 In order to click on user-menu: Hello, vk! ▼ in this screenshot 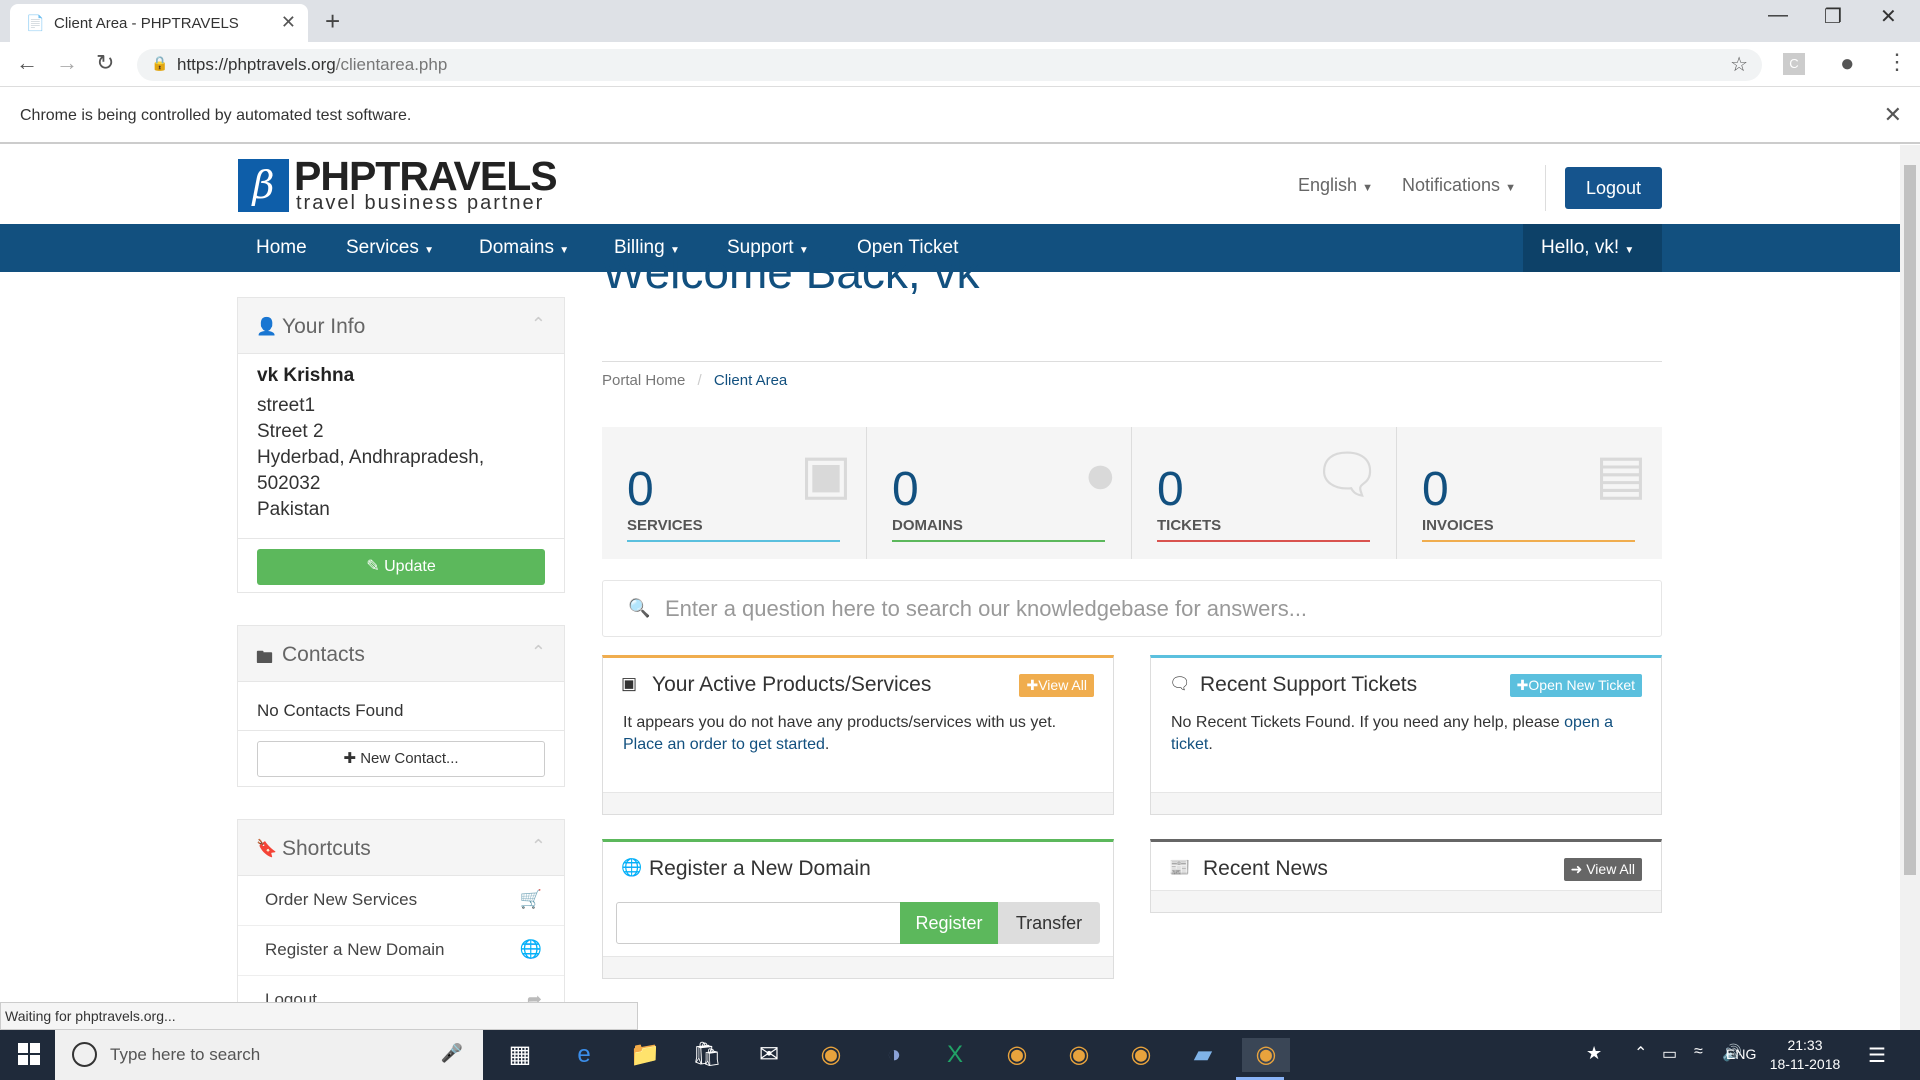, I will do `click(1592, 248)`.